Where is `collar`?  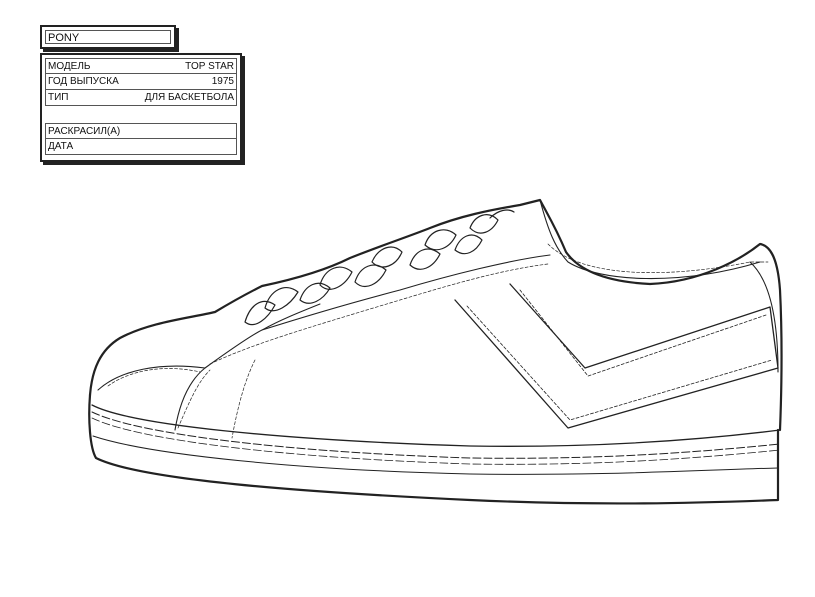
collar is located at coordinates (650, 239).